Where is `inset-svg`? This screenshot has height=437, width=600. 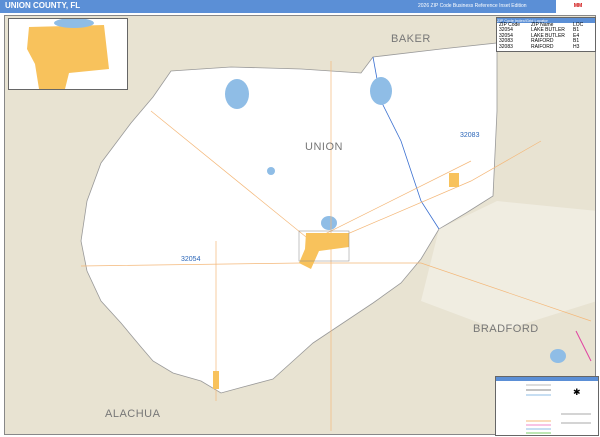
inset-svg is located at coordinates (68, 53).